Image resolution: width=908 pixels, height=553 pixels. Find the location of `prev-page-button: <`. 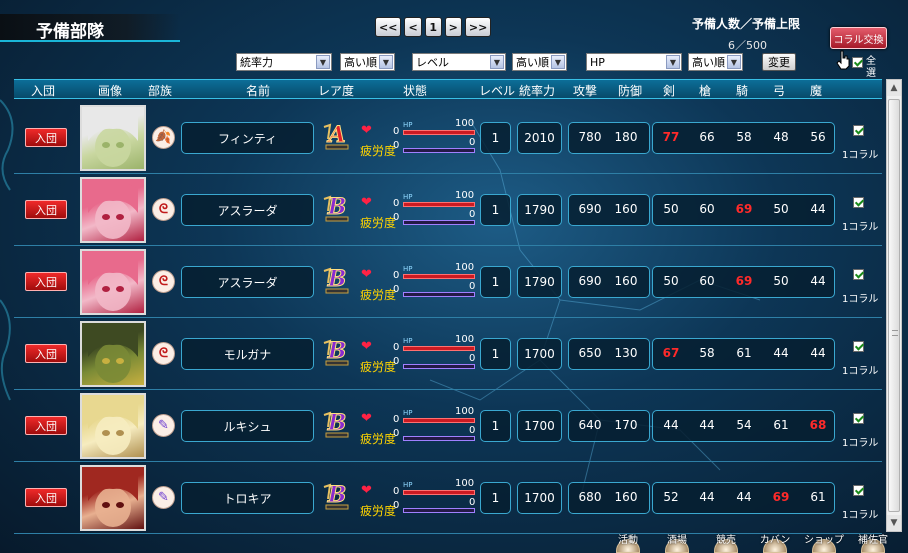

prev-page-button: < is located at coordinates (413, 27).